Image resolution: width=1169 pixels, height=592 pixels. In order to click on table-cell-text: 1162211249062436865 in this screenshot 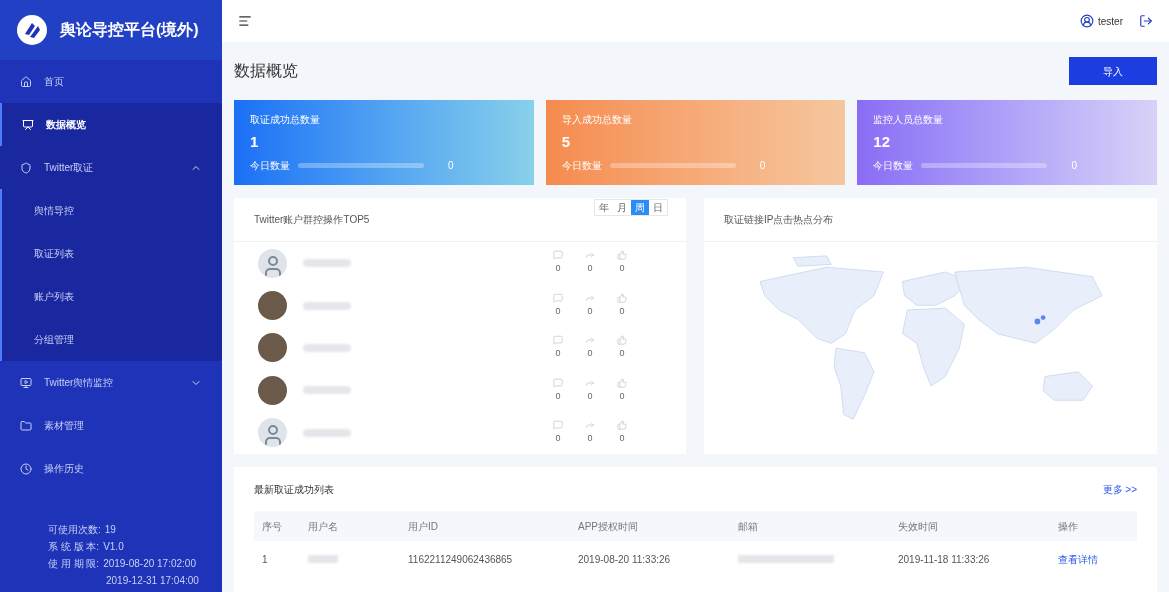, I will do `click(460, 559)`.